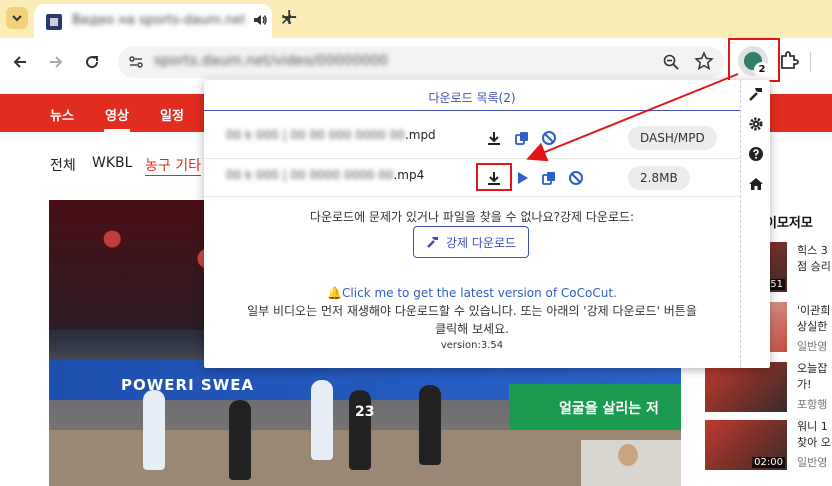 The width and height of the screenshot is (832, 486). I want to click on bookmark-star-icon, so click(704, 61).